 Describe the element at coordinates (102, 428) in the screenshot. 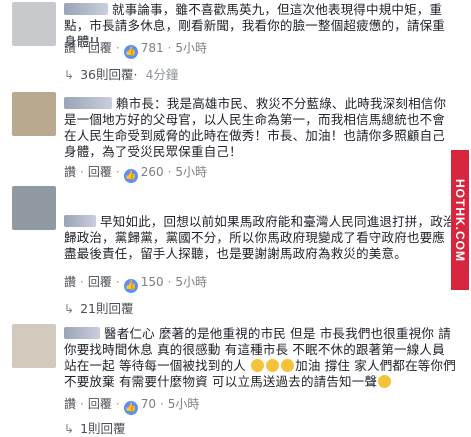

I see `replies-count-link: 1則回覆` at that location.